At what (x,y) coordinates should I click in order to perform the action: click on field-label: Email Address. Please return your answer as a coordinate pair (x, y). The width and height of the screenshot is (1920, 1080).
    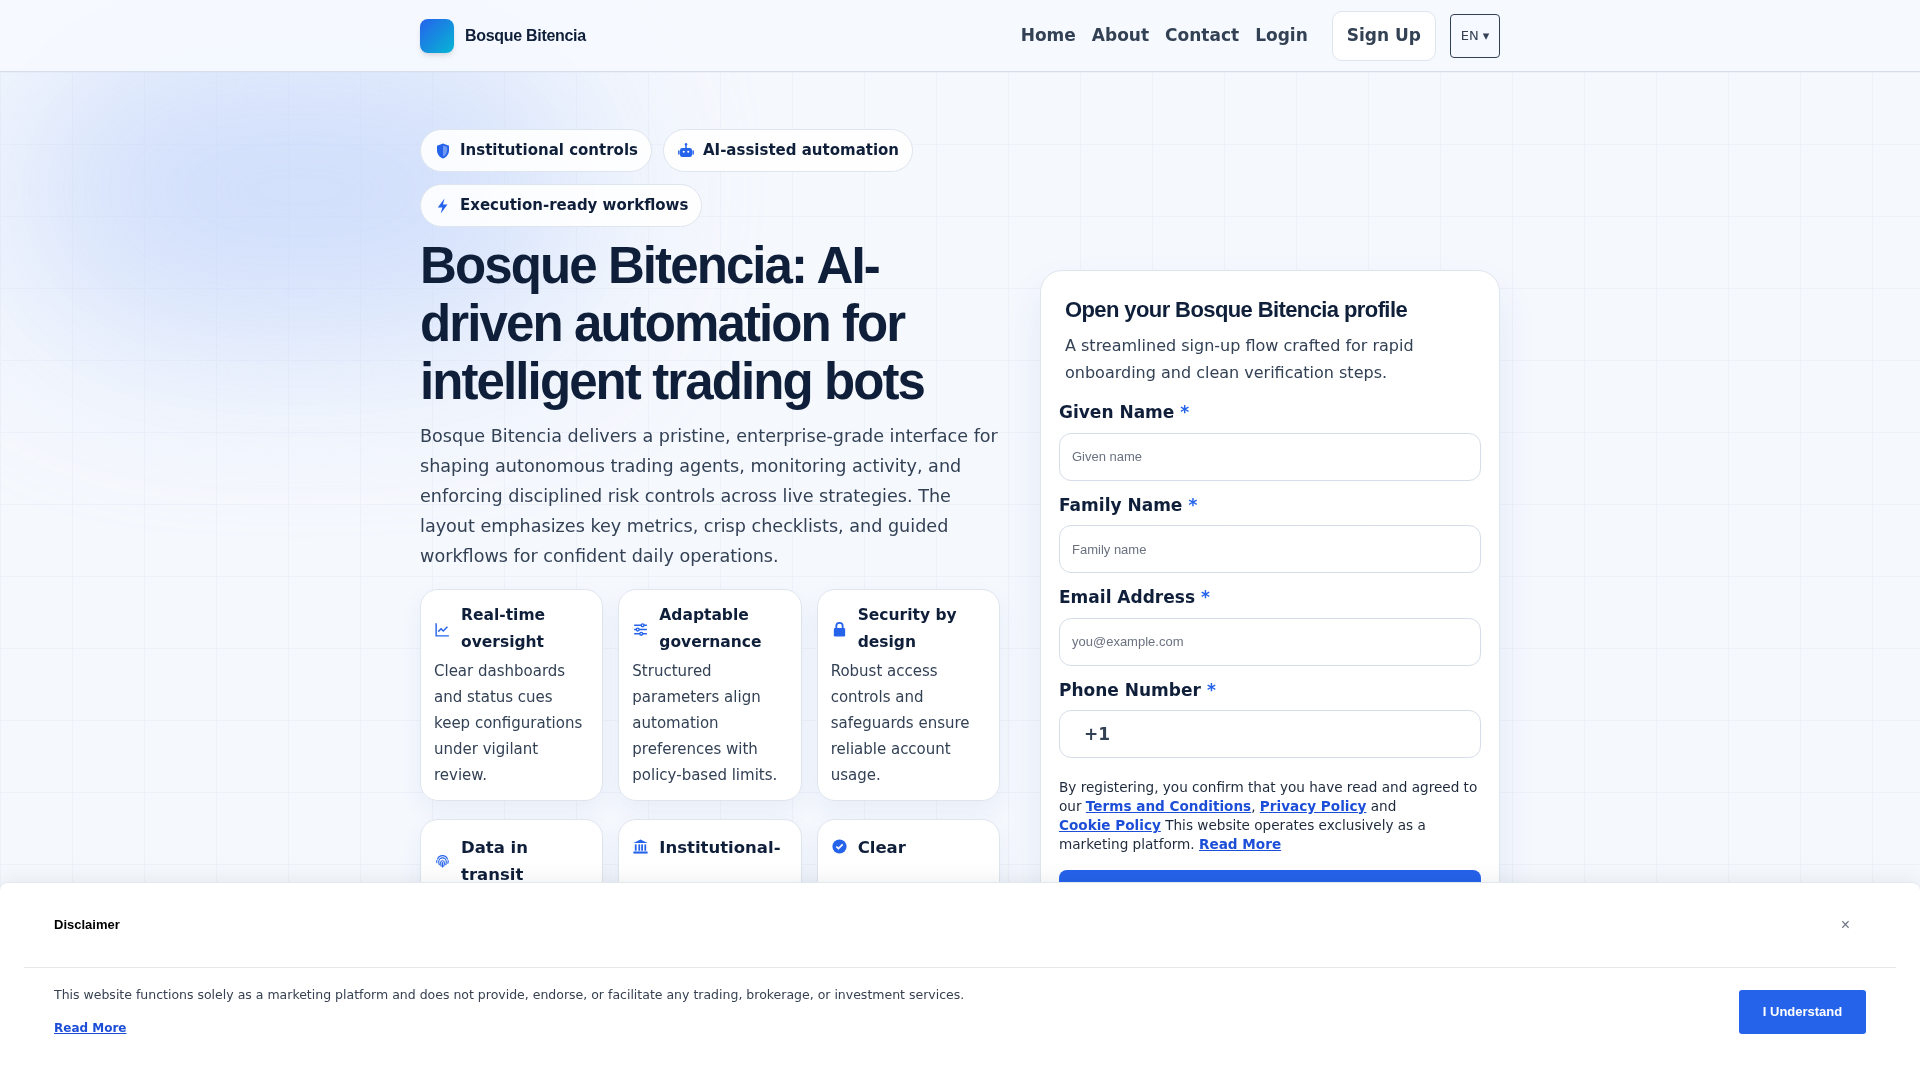
    Looking at the image, I should click on (1127, 597).